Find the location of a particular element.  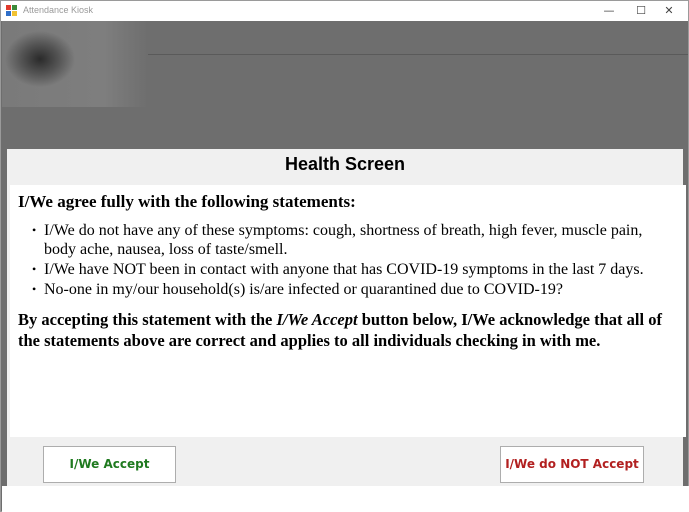

blurred-logo-image is located at coordinates (75, 64).